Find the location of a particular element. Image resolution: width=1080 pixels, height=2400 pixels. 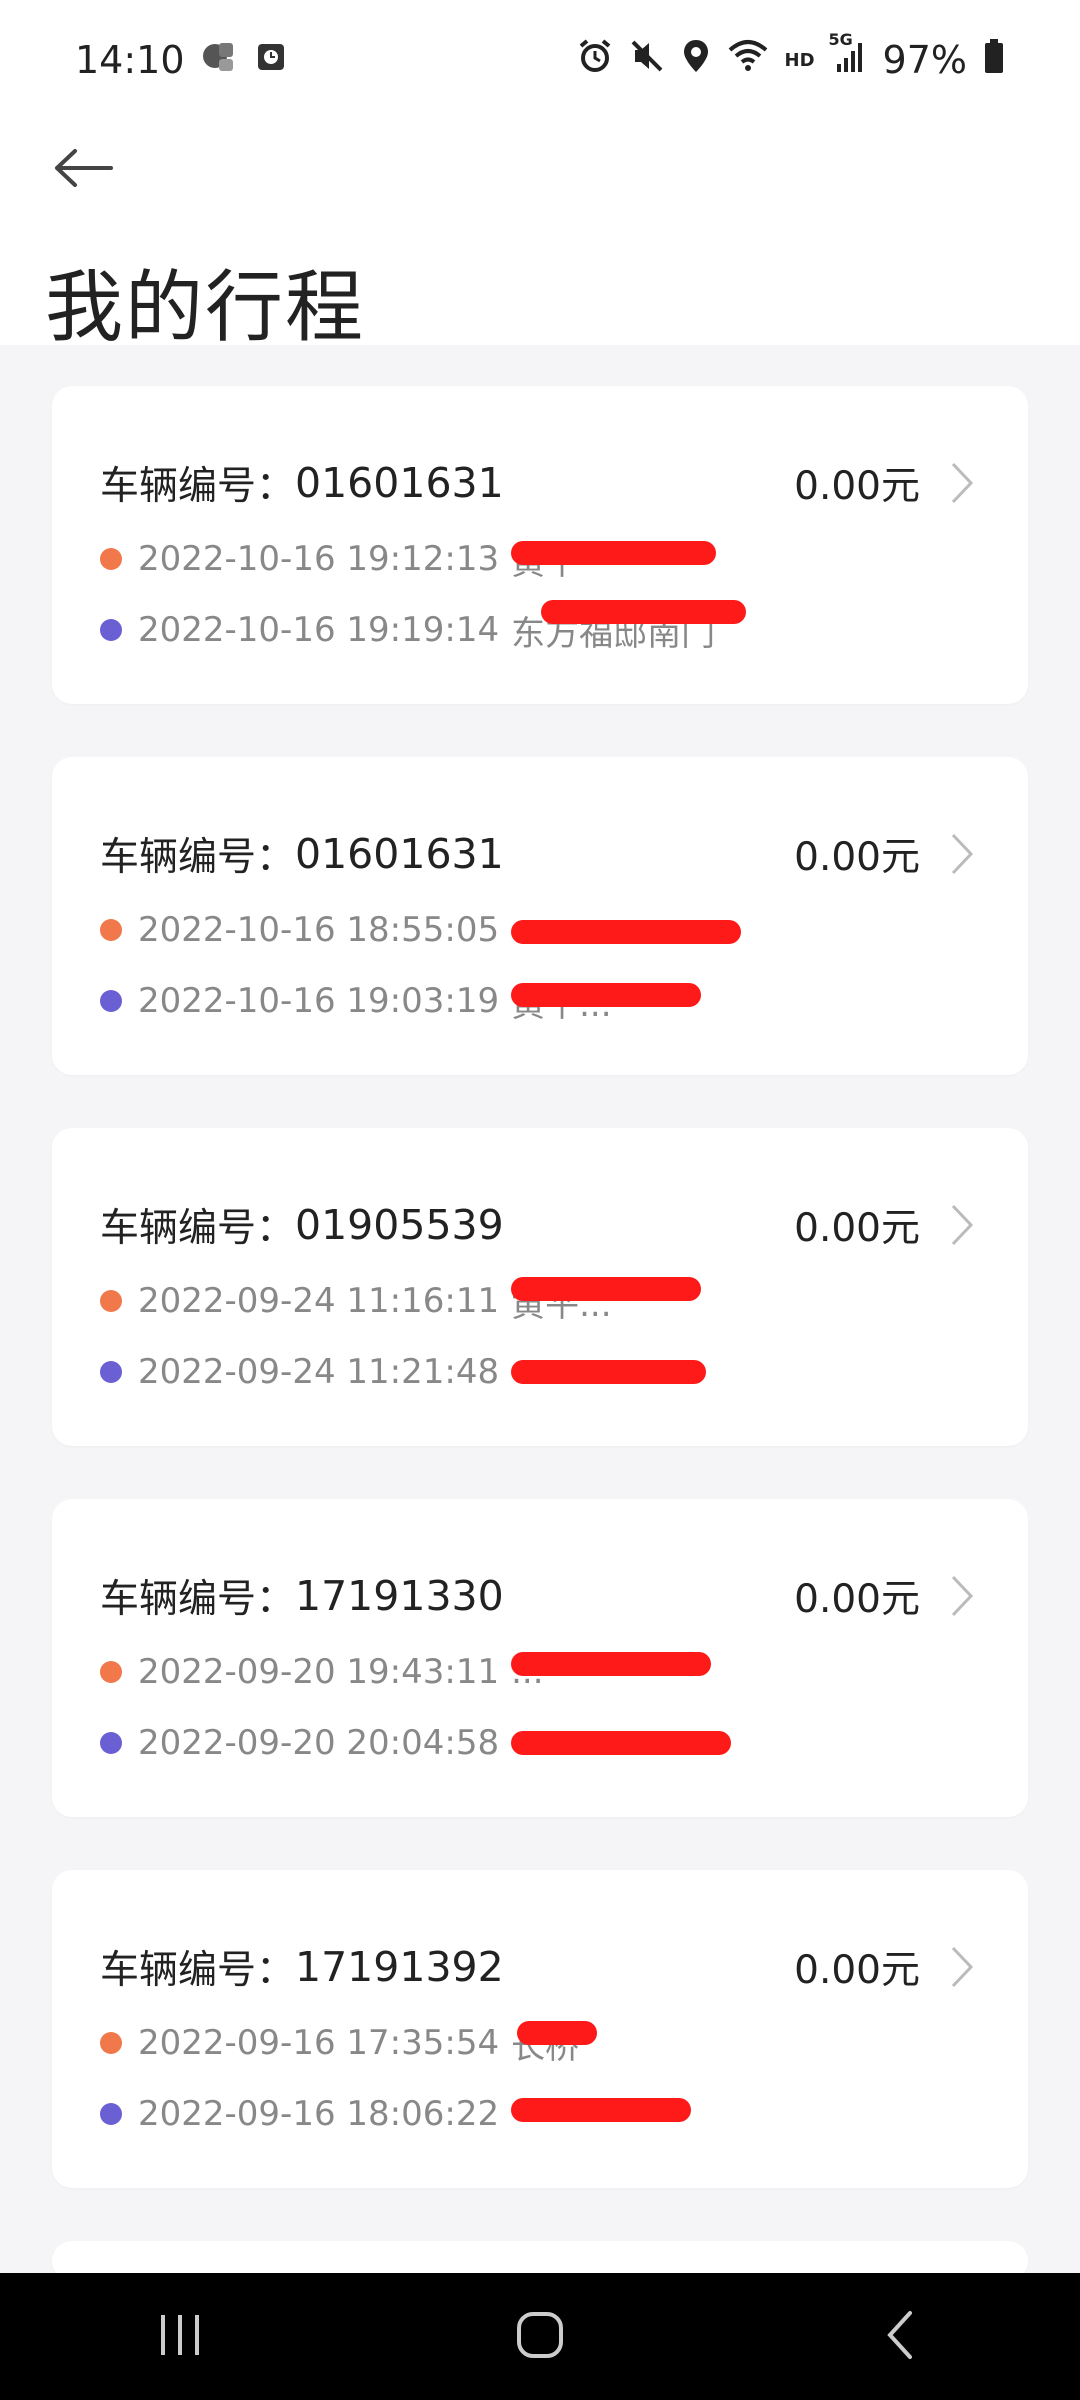

end-time: 2022-10-16 19:03:19 is located at coordinates (319, 1001).